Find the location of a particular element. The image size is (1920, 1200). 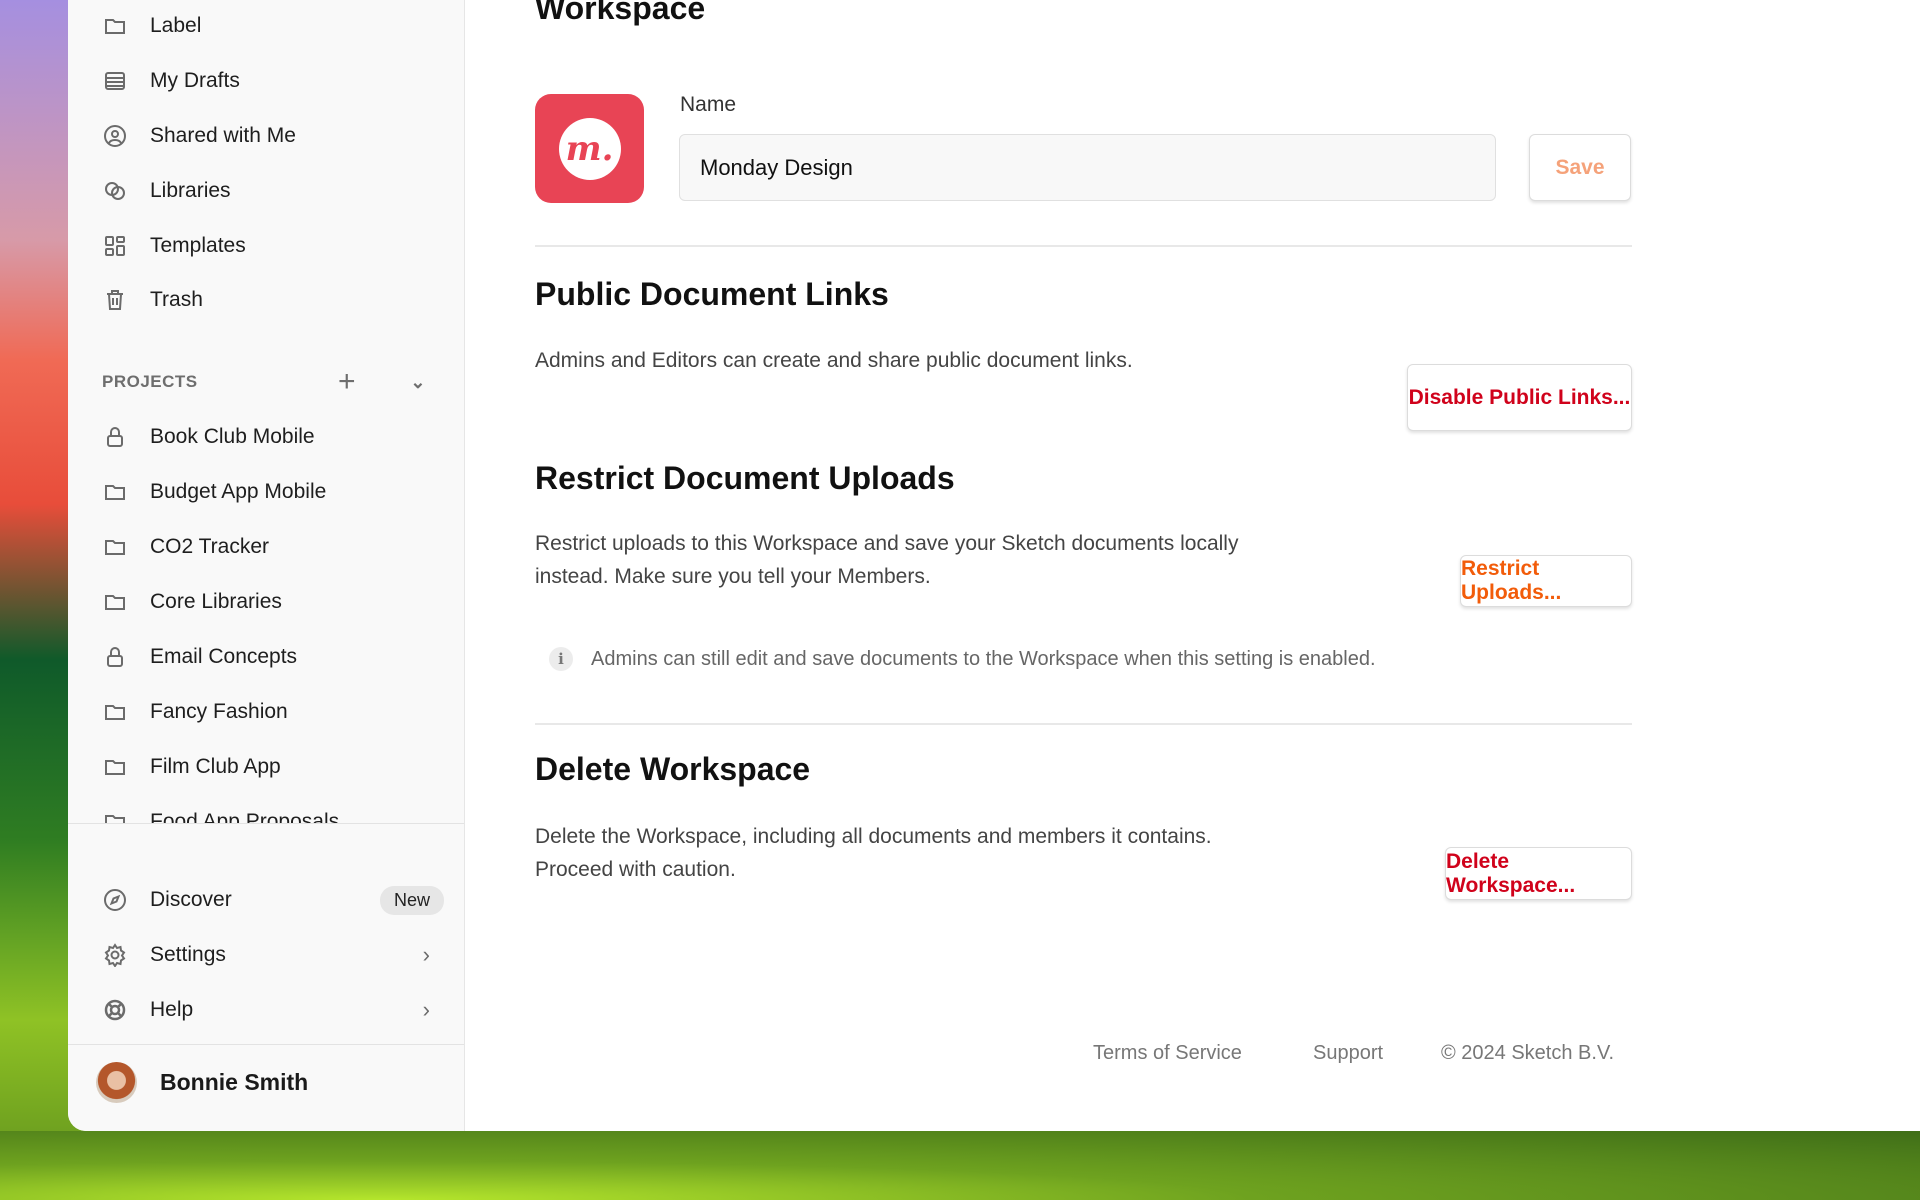

sidebar-item-shared-with-me: Shared with Me is located at coordinates (273, 136).